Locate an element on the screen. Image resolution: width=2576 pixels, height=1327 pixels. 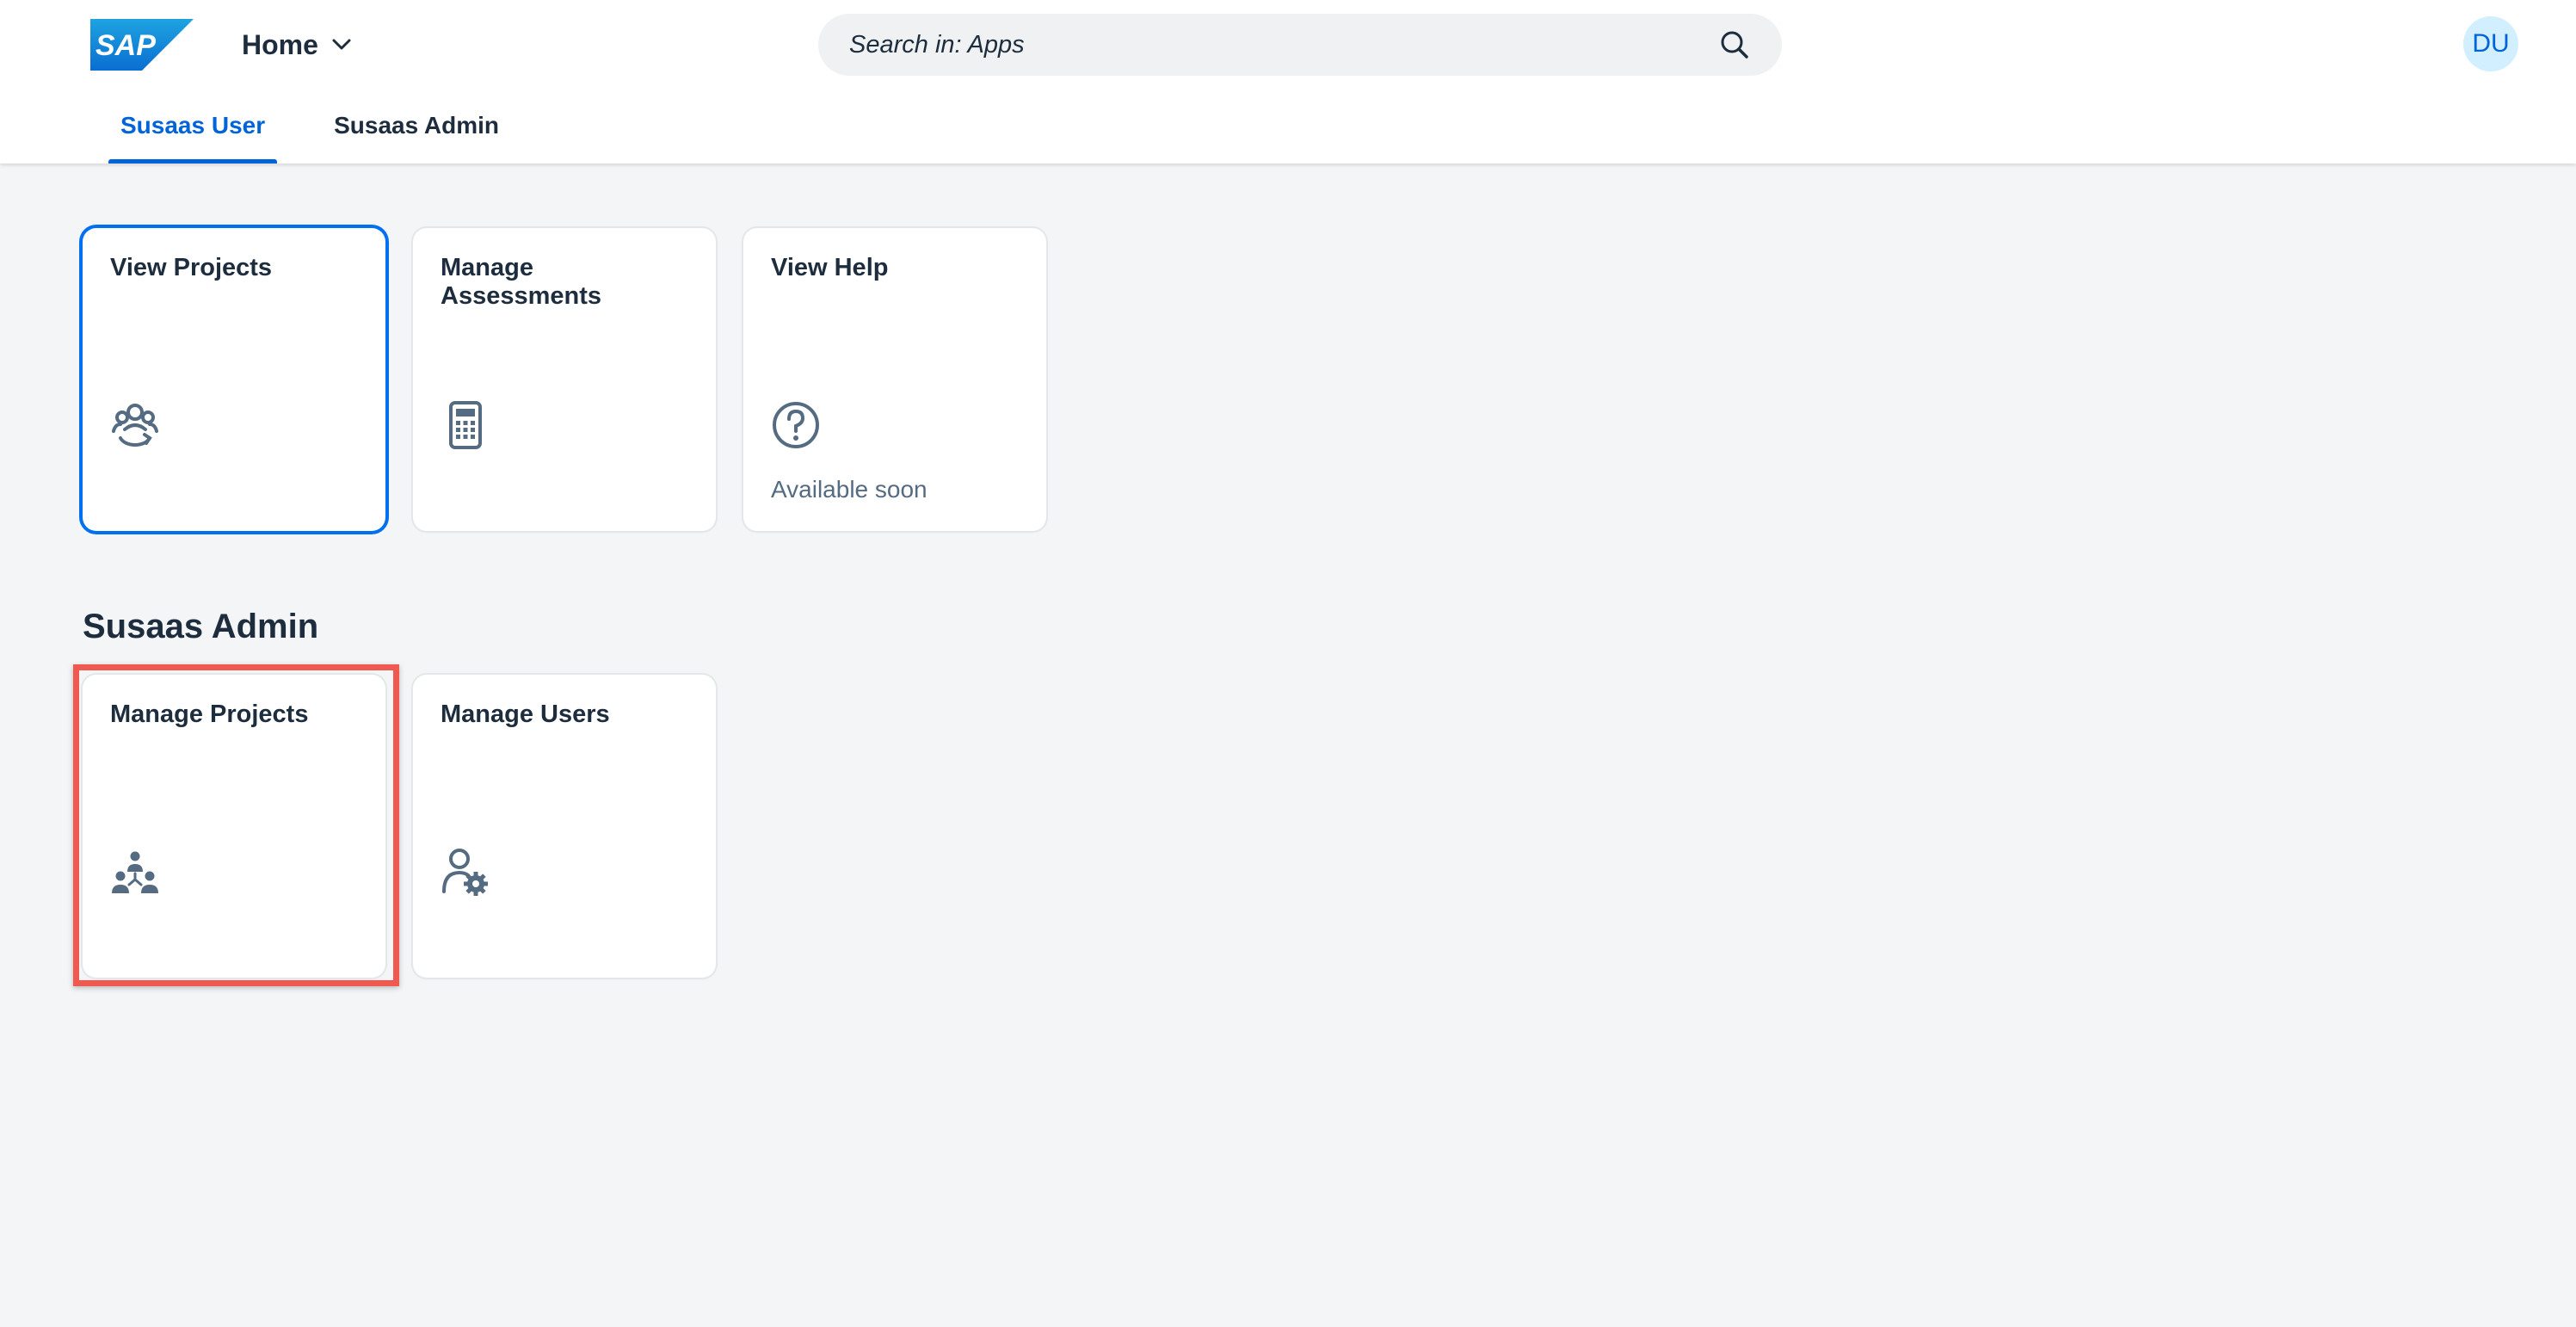
user-settings-icon is located at coordinates (465, 872).